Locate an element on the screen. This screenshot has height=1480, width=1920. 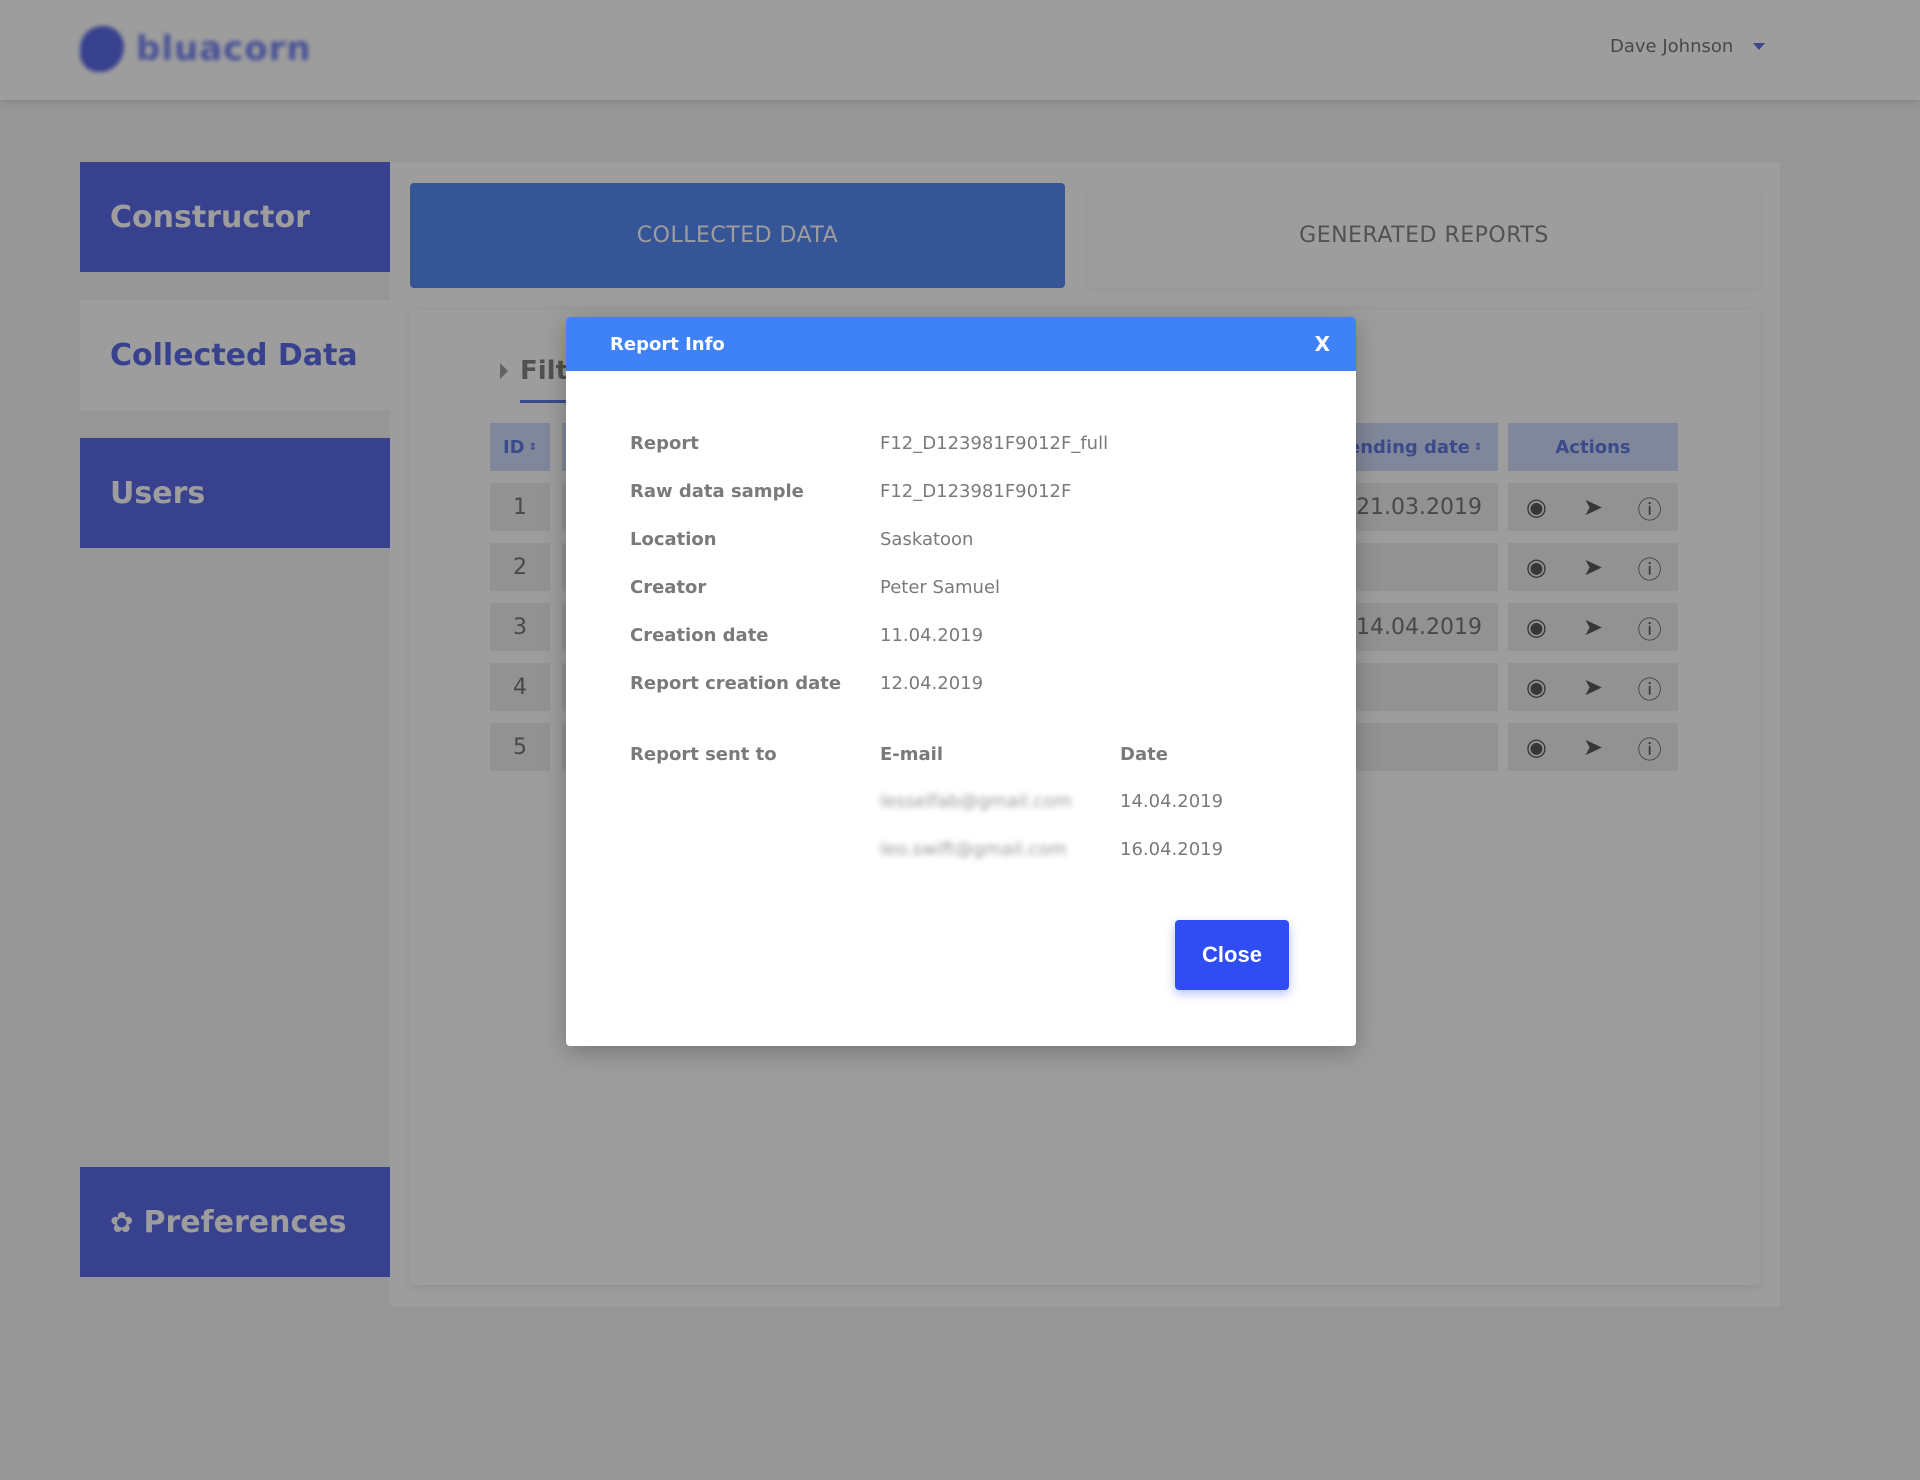
field-label-creation-date: Creation date is located at coordinates (699, 635).